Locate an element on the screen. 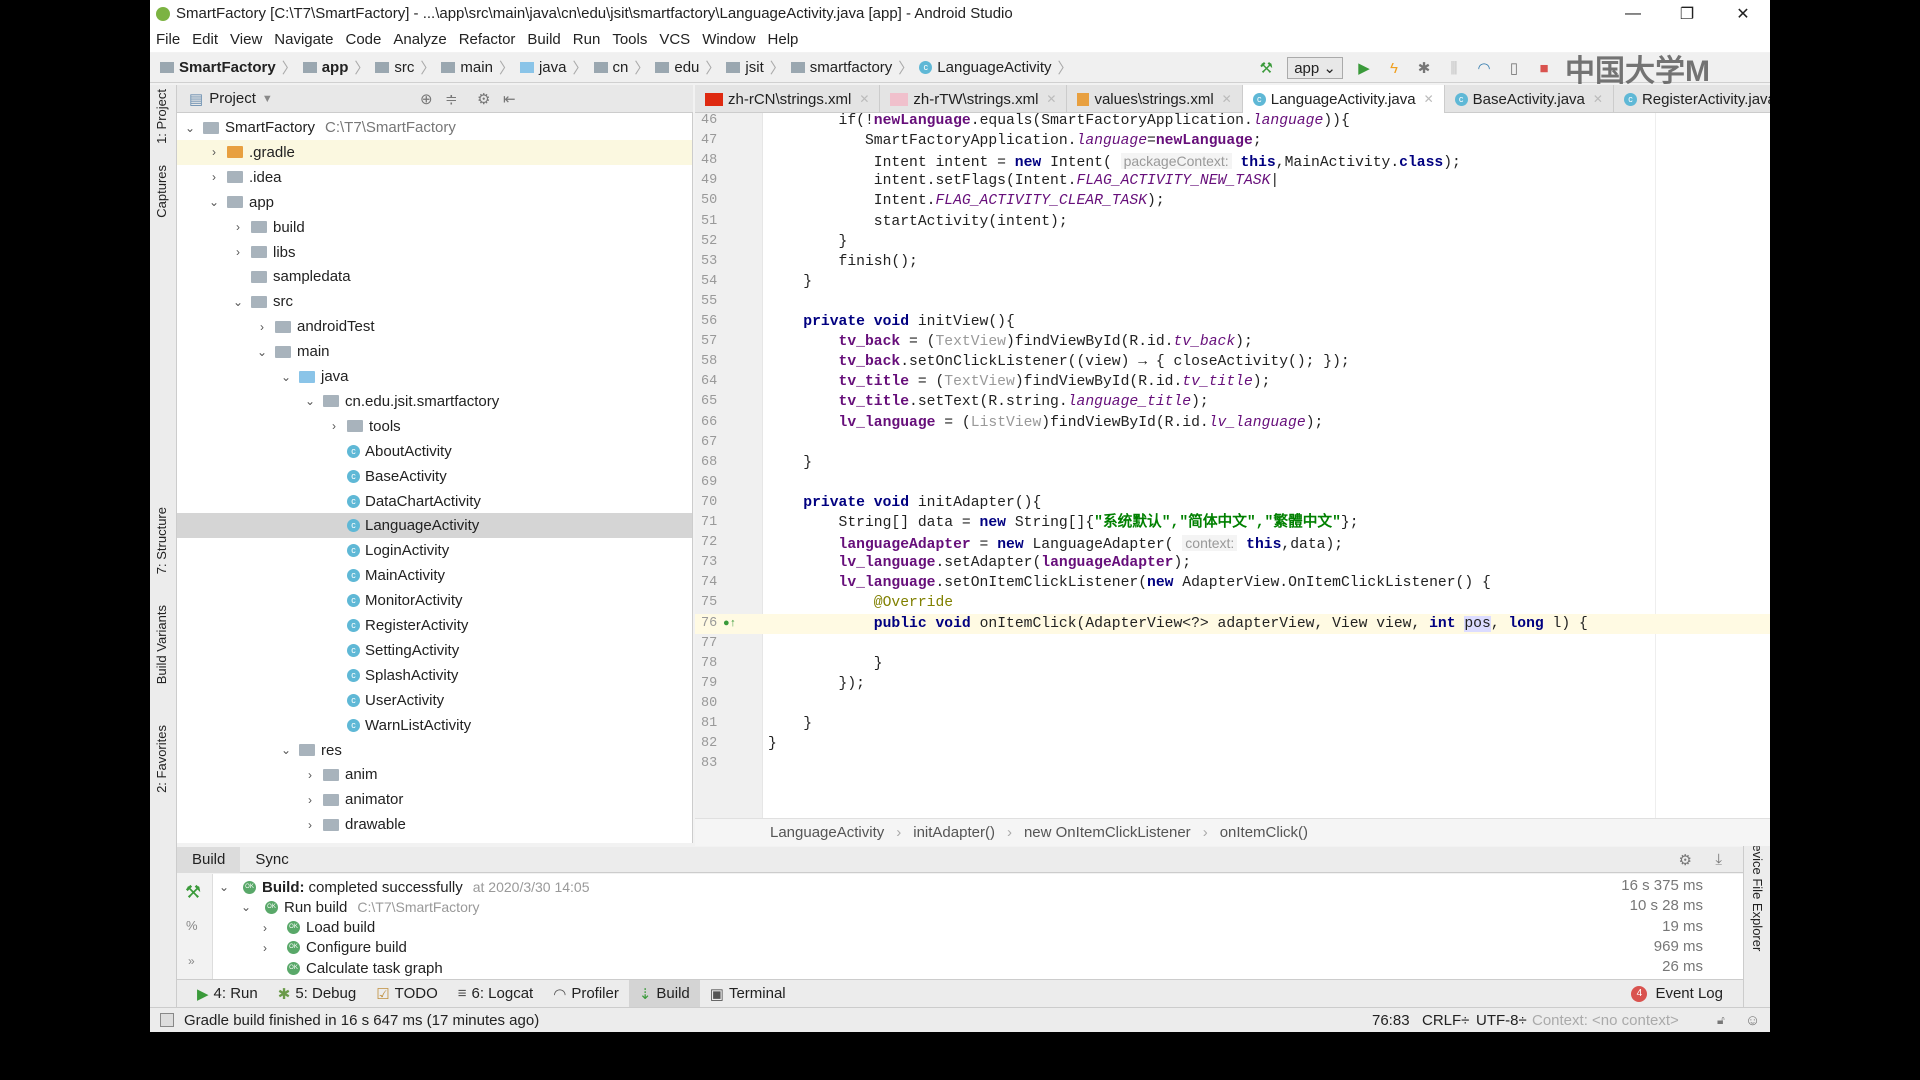 This screenshot has width=1920, height=1080. editor-breadcrumb-item: new OnItemClickListener is located at coordinates (1107, 832).